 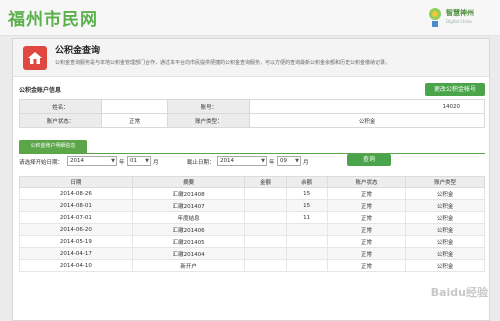 I want to click on start-month-select: 01 ▼, so click(x=139, y=161).